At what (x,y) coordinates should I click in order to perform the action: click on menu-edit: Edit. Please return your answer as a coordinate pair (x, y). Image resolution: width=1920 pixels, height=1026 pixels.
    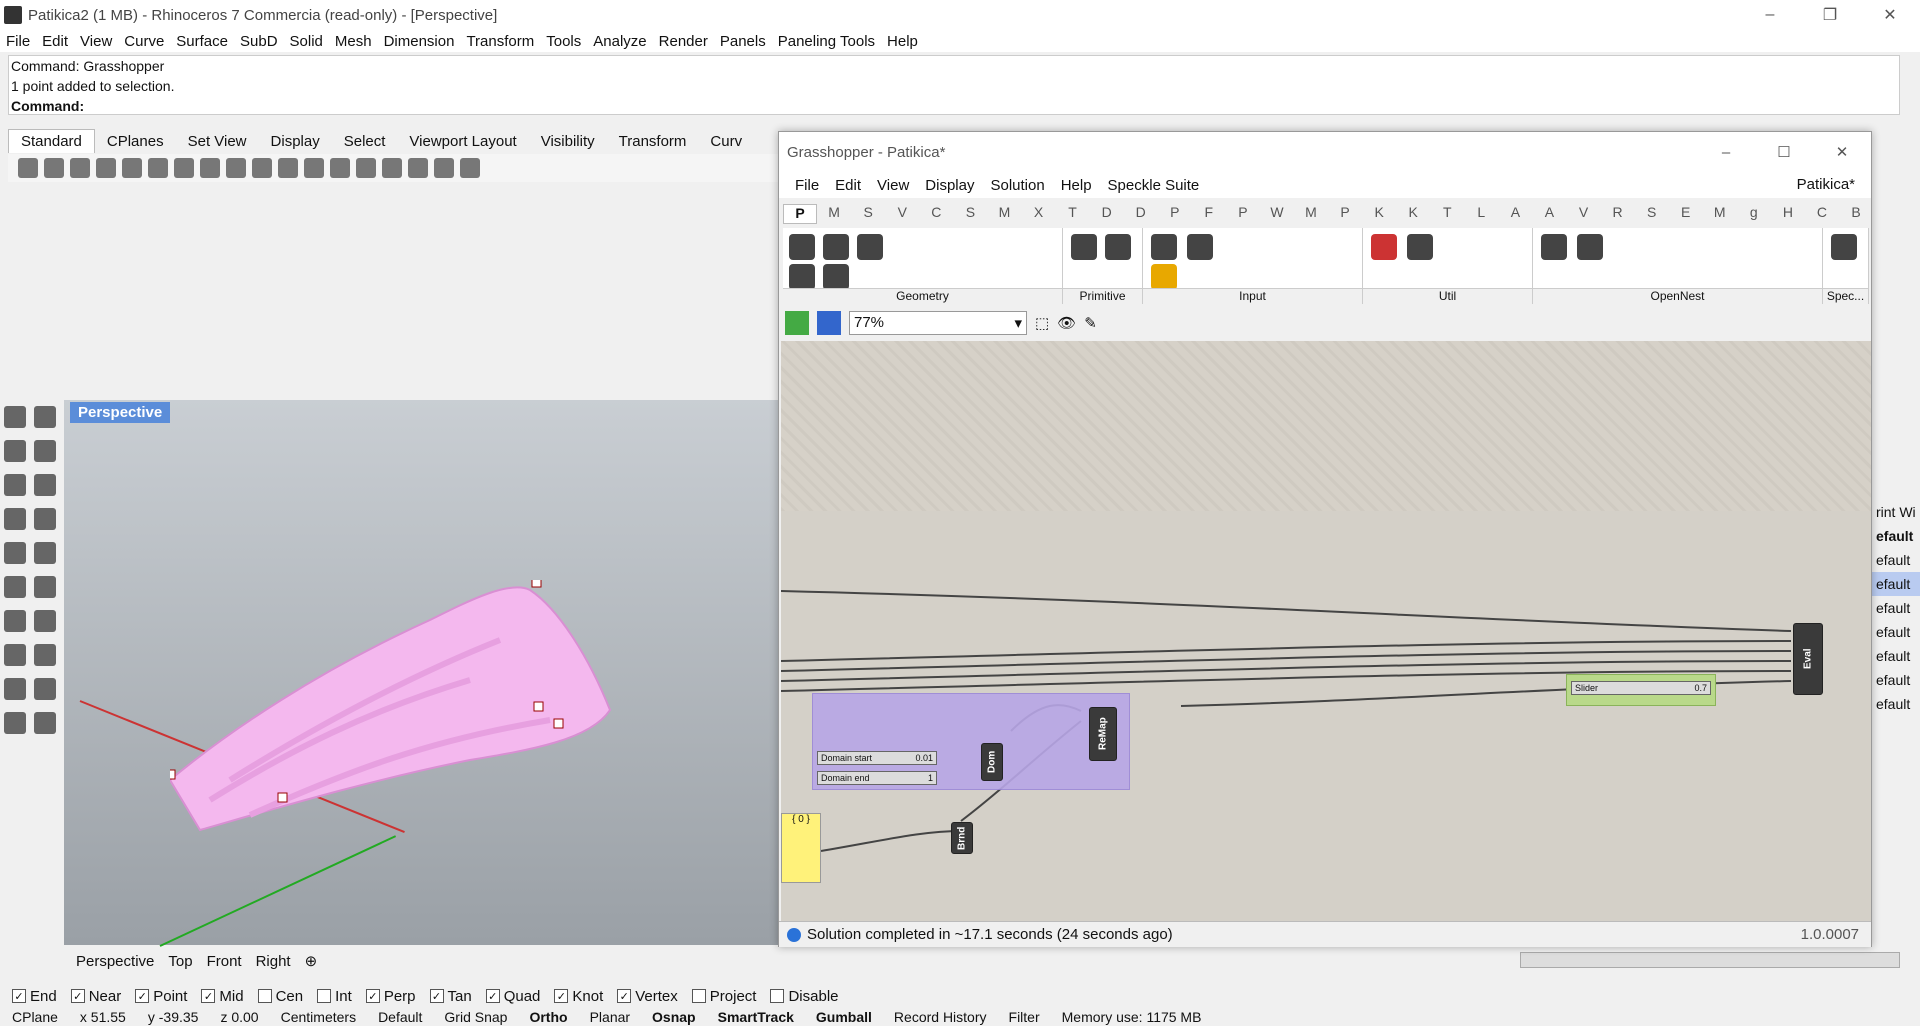
    Looking at the image, I should click on (55, 41).